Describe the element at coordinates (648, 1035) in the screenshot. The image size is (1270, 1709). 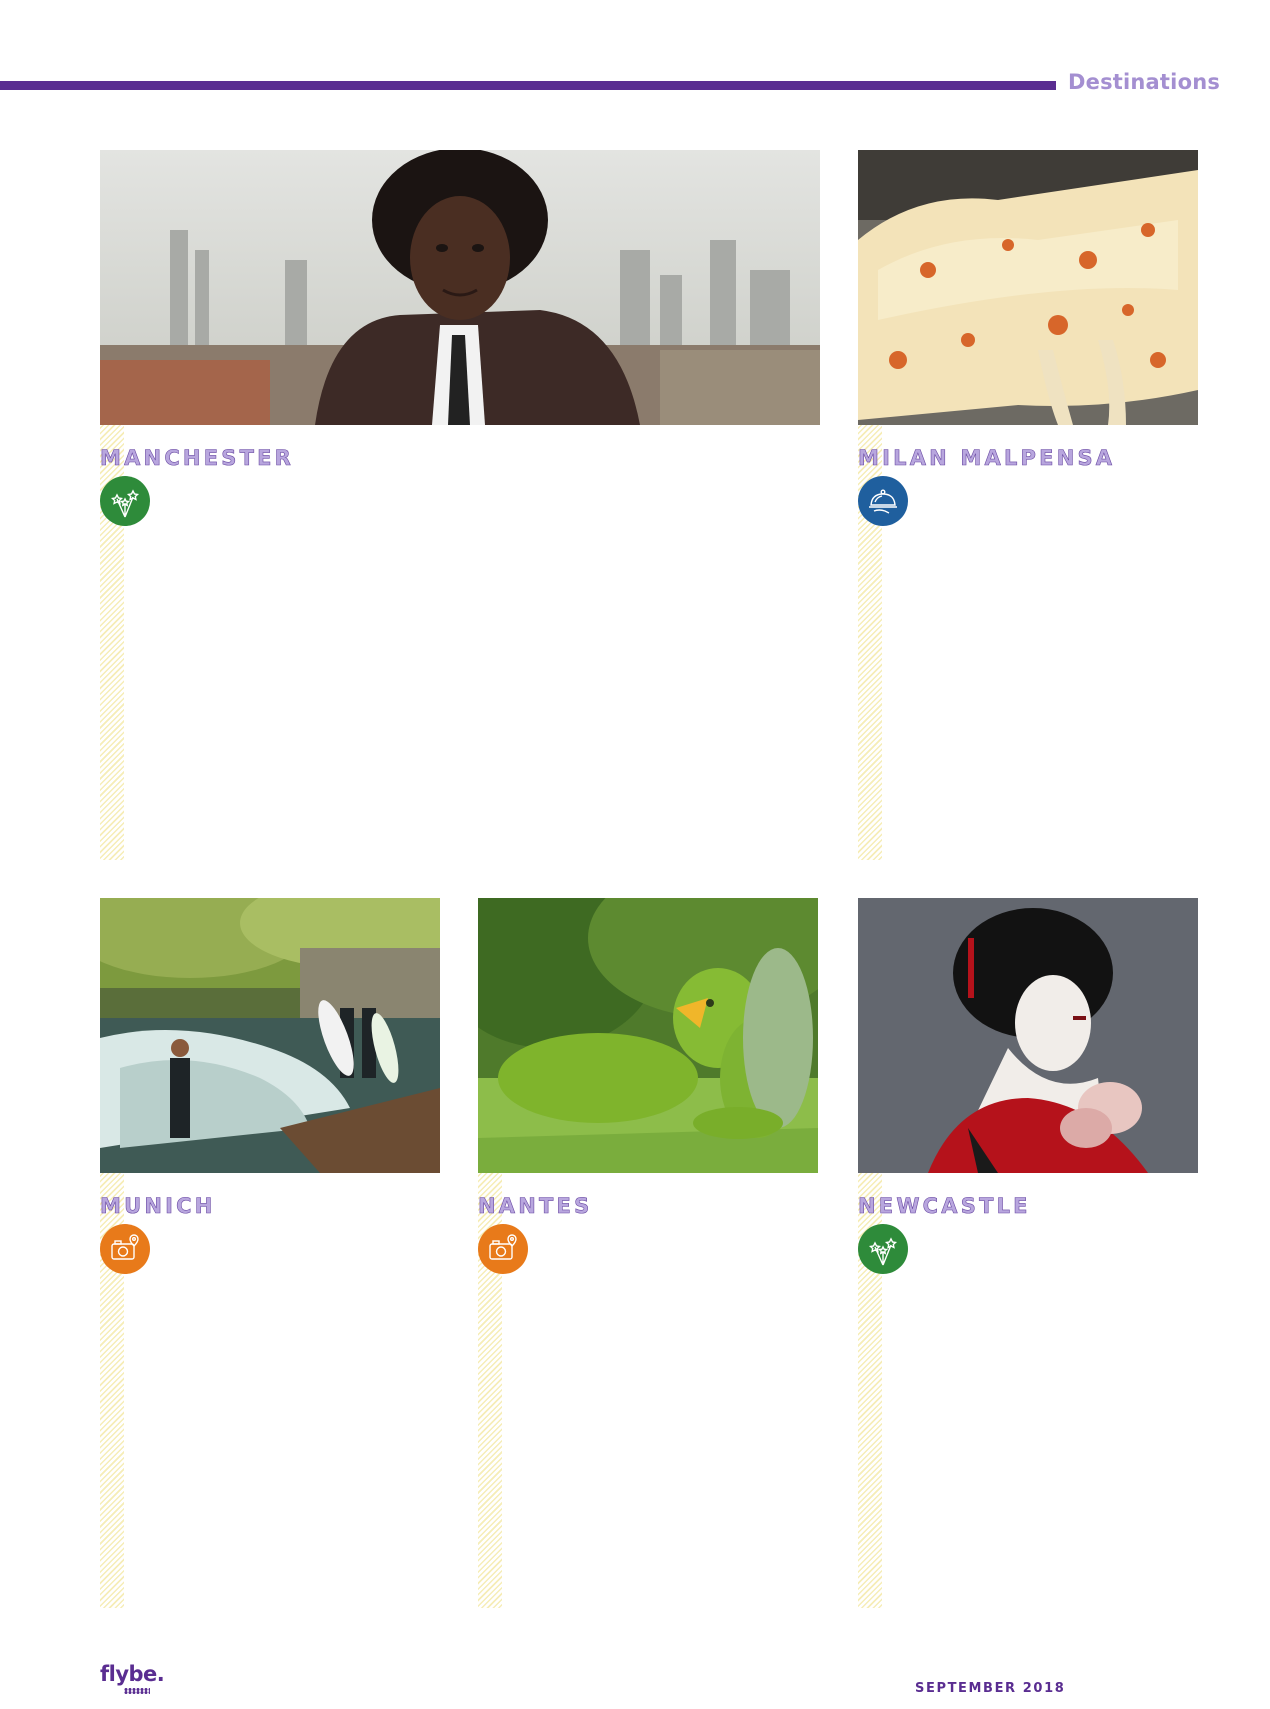
I see `nantes-photo` at that location.